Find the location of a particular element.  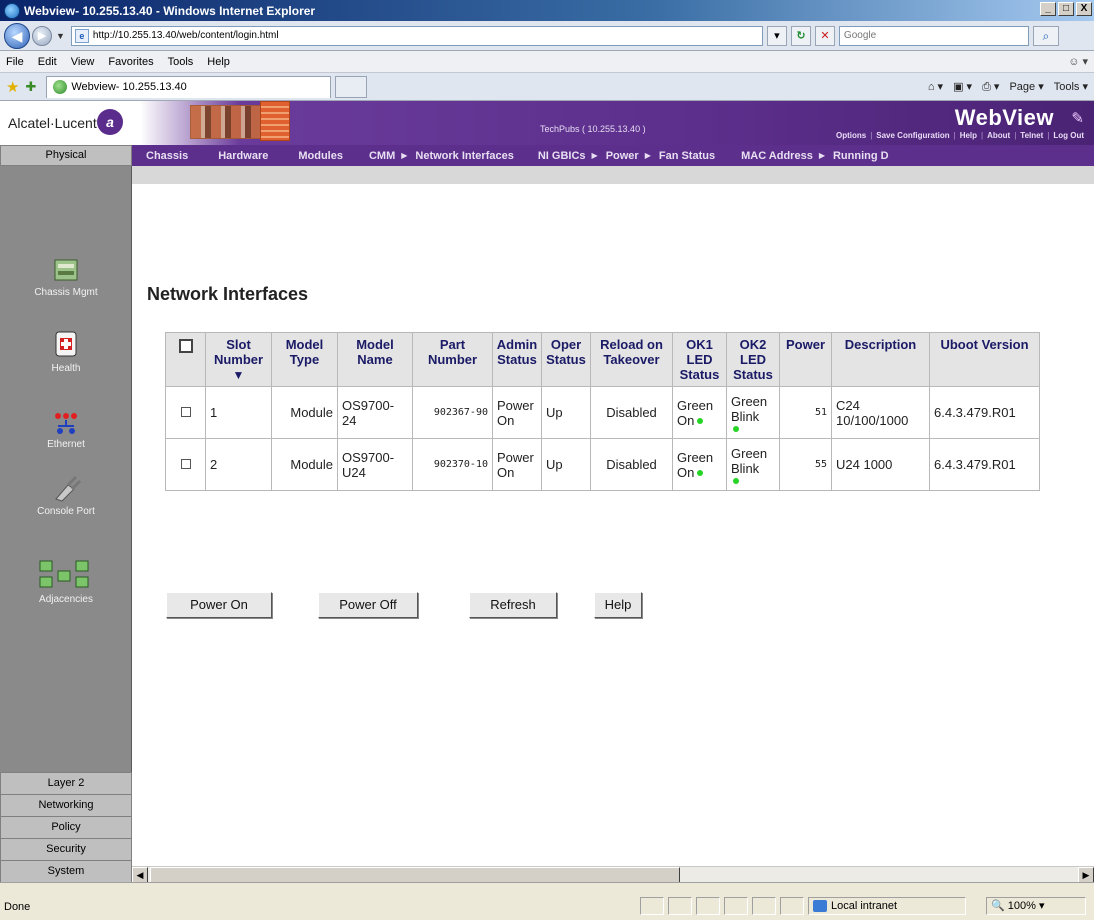

link-telnet: Telnet is located at coordinates (1031, 135).